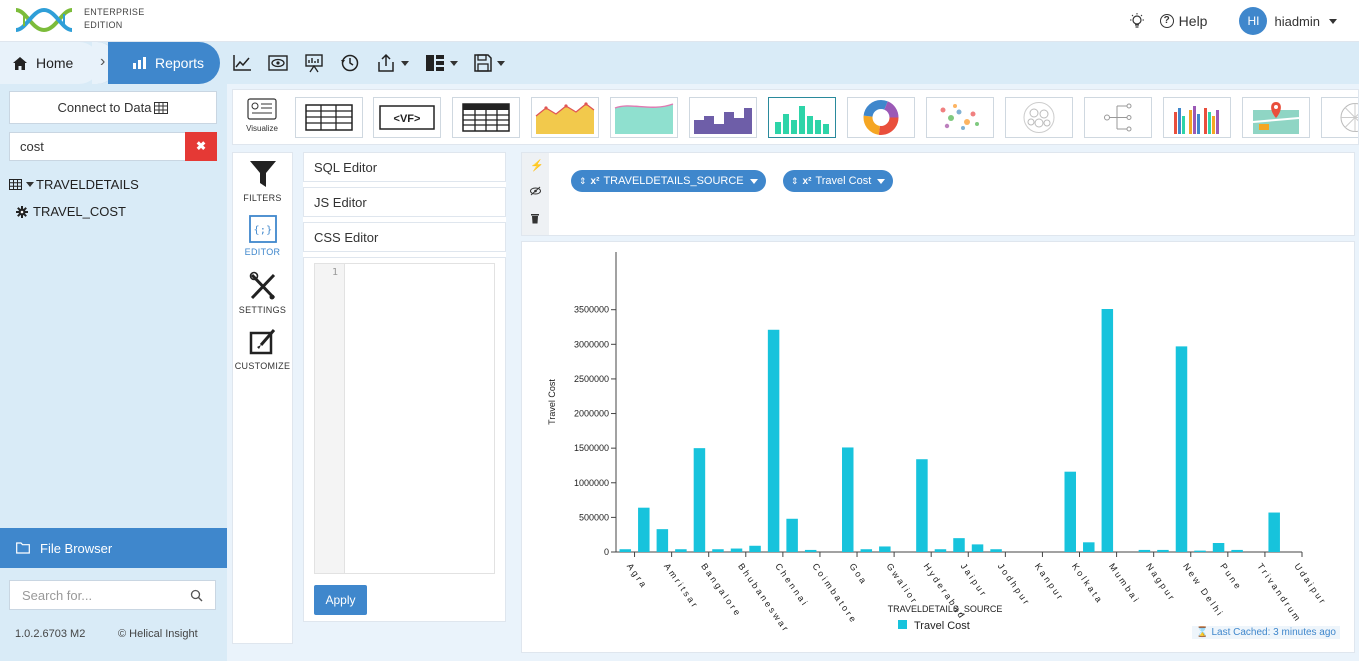  Describe the element at coordinates (1137, 21) in the screenshot. I see `lightbulb-icon` at that location.